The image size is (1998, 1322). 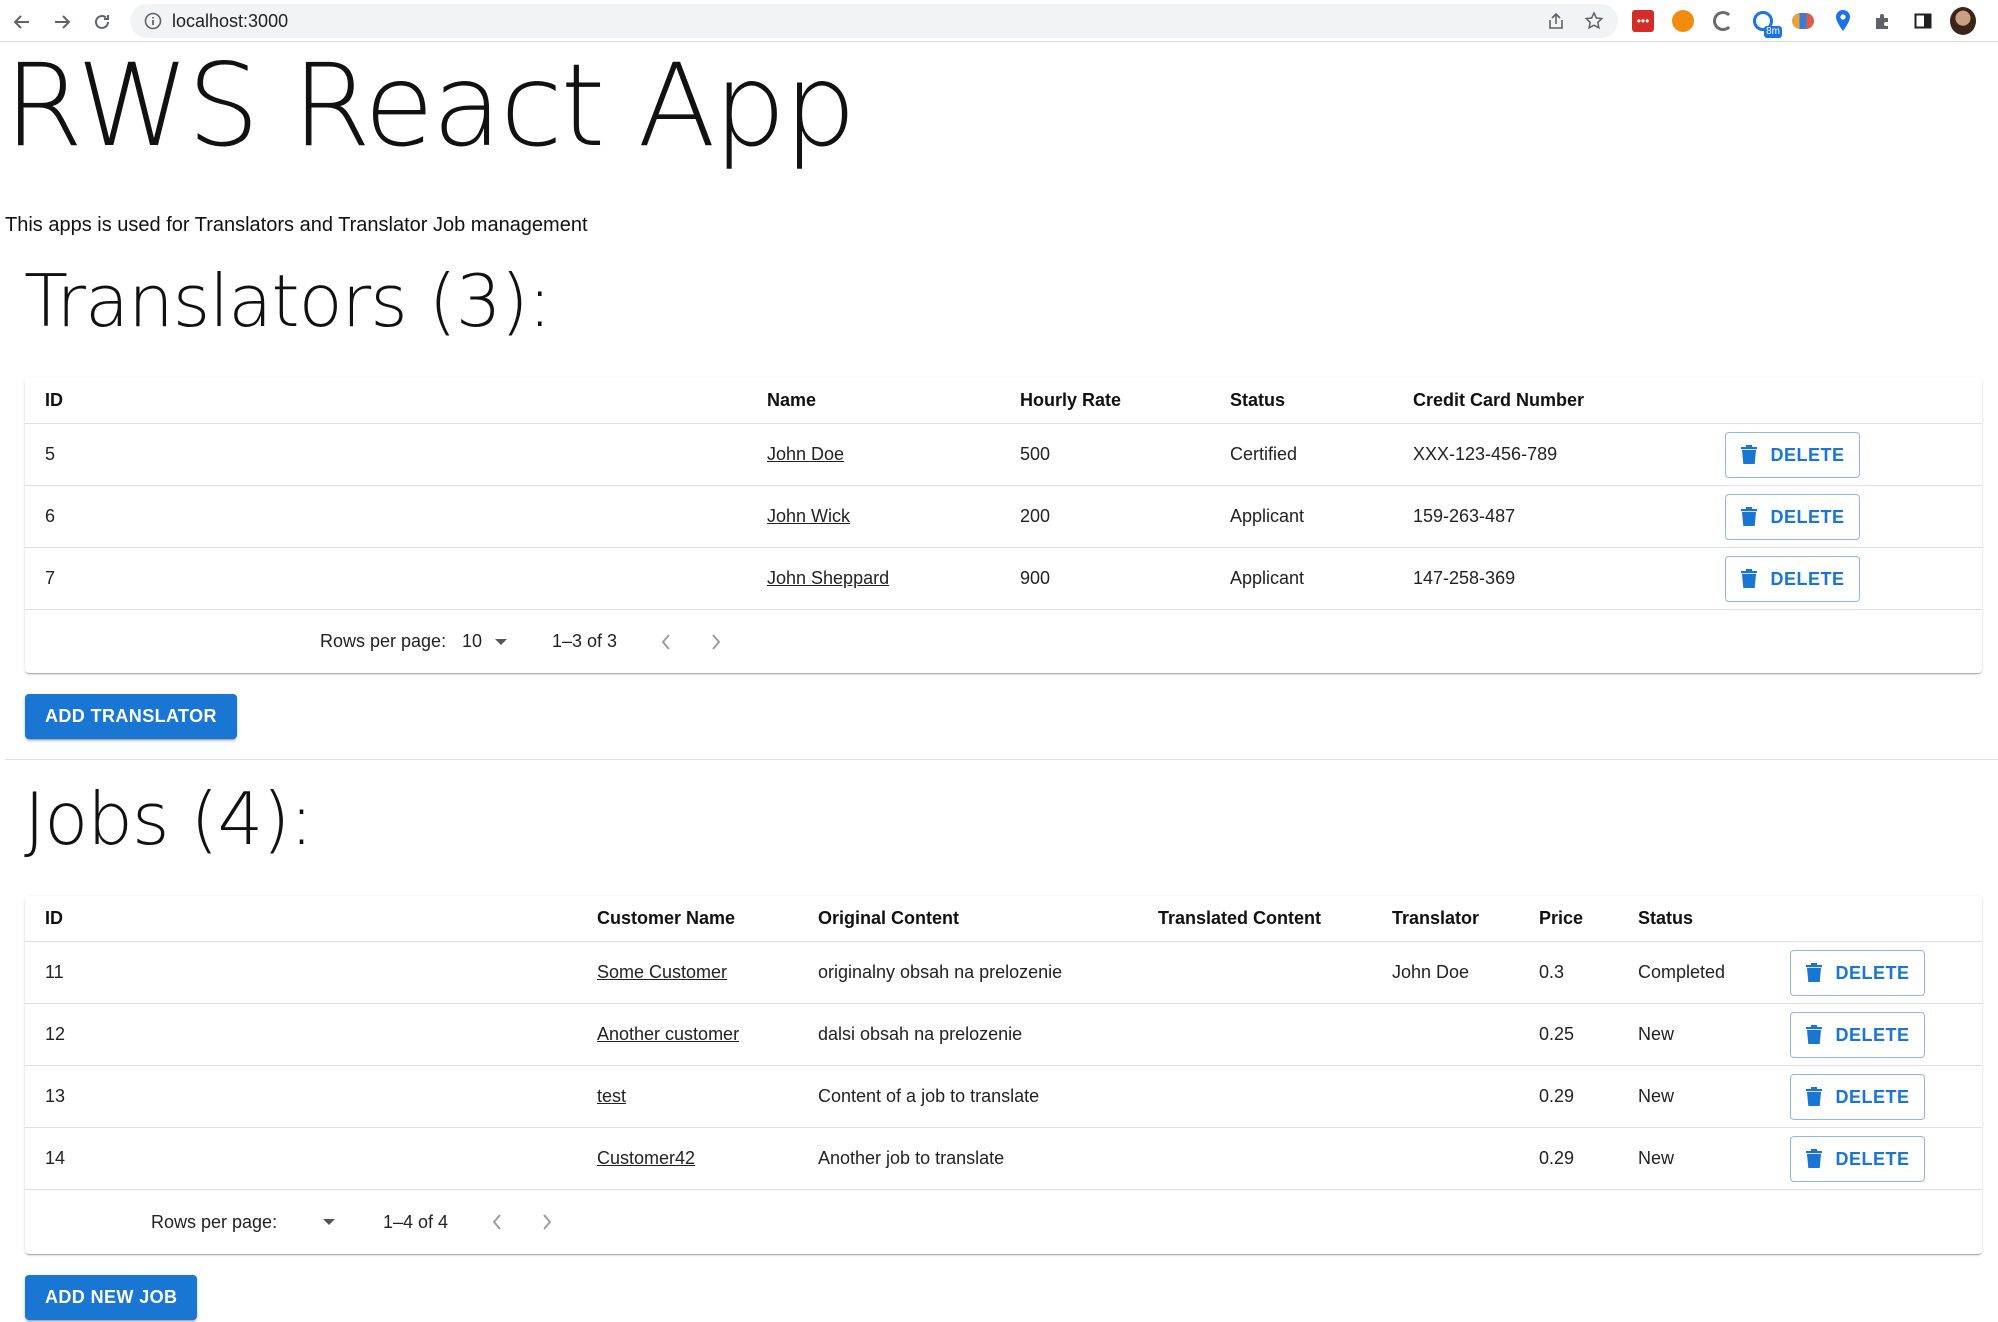 I want to click on column-header-credit-card: Credit Card Number, so click(x=1498, y=400).